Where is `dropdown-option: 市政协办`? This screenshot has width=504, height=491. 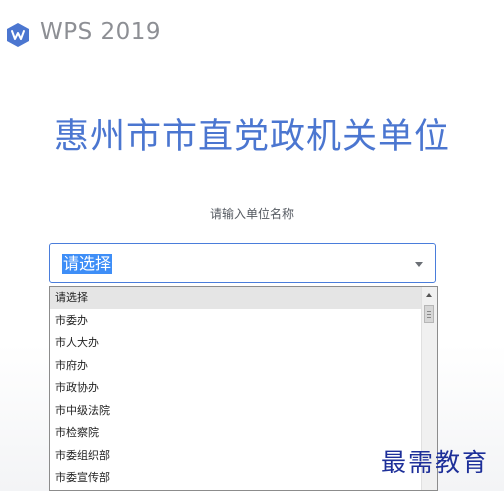 dropdown-option: 市政协办 is located at coordinates (236, 388).